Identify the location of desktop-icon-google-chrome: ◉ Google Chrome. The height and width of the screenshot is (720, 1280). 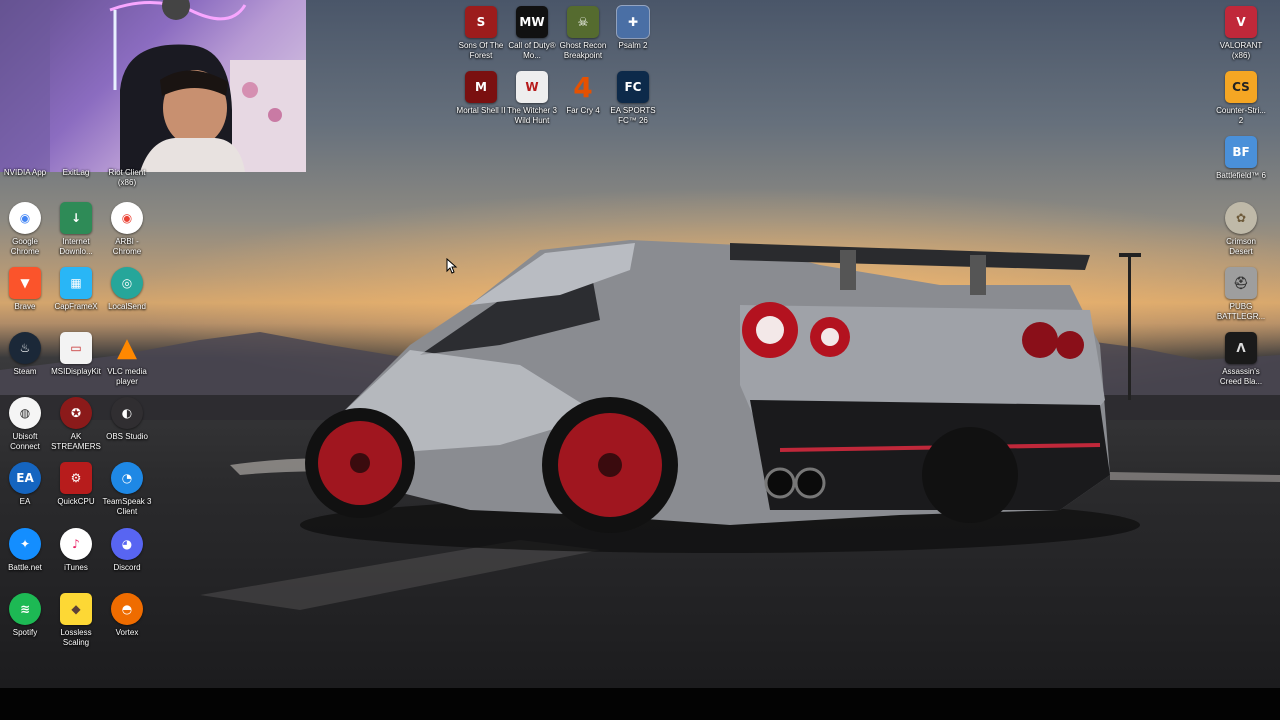
(25, 231).